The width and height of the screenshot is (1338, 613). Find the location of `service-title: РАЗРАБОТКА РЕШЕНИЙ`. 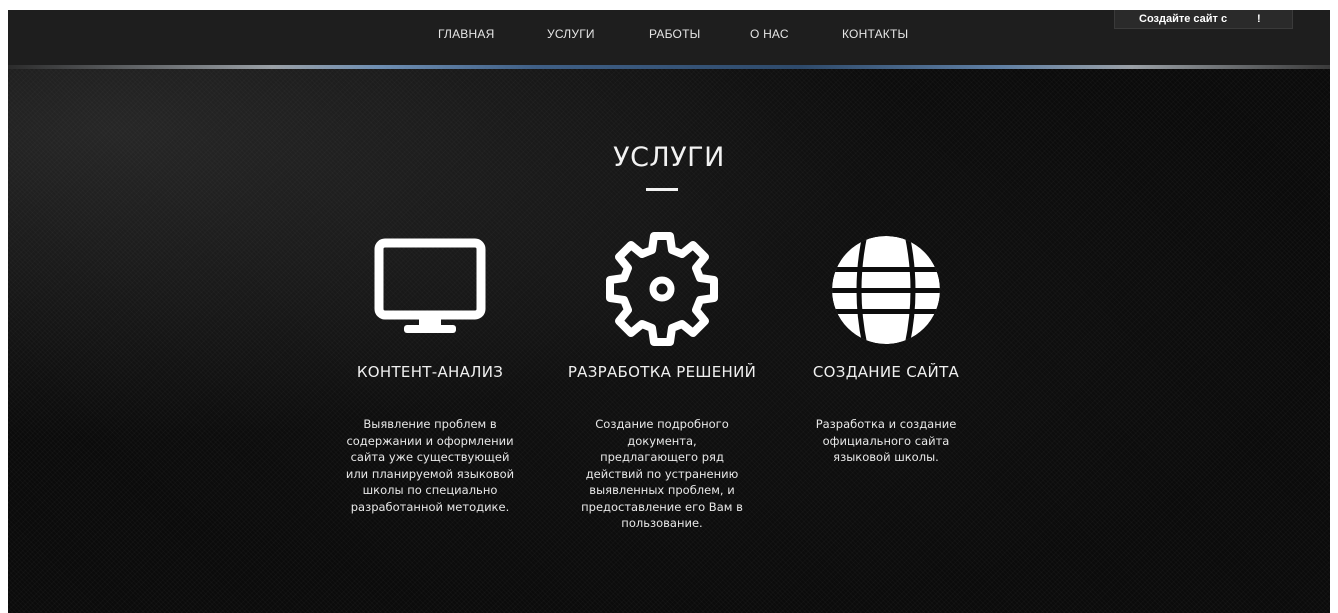

service-title: РАЗРАБОТКА РЕШЕНИЙ is located at coordinates (662, 372).